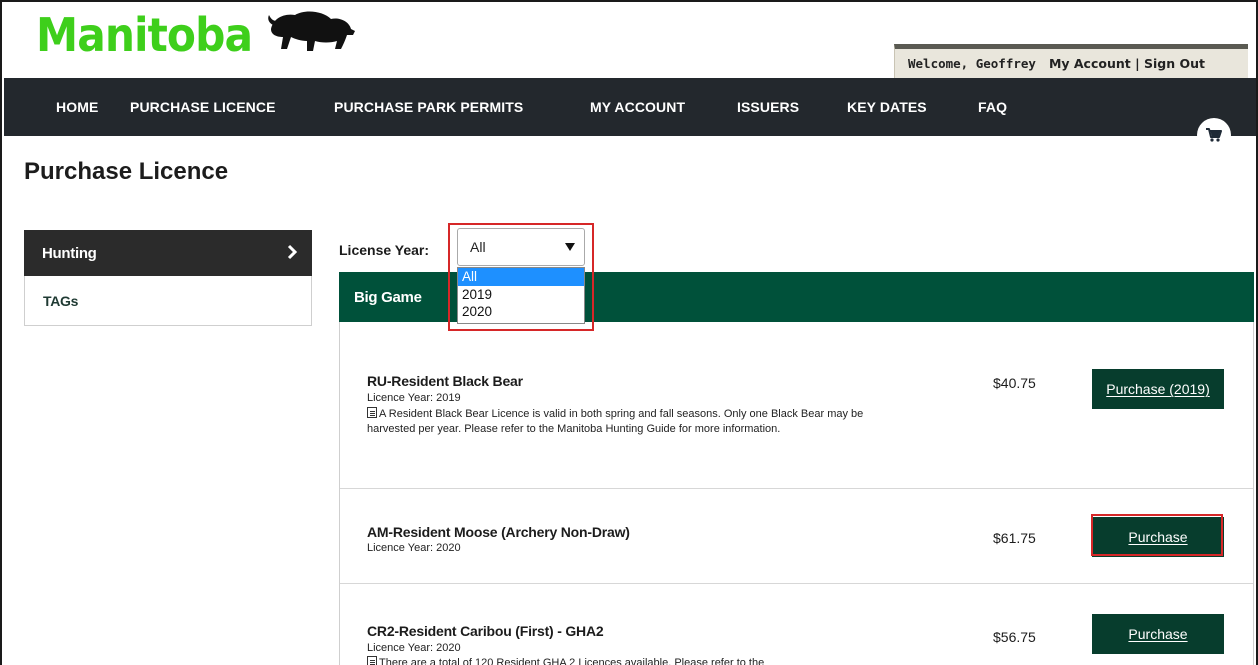 This screenshot has width=1258, height=665. What do you see at coordinates (414, 398) in the screenshot?
I see `licence-year: Licence Year: 2019` at bounding box center [414, 398].